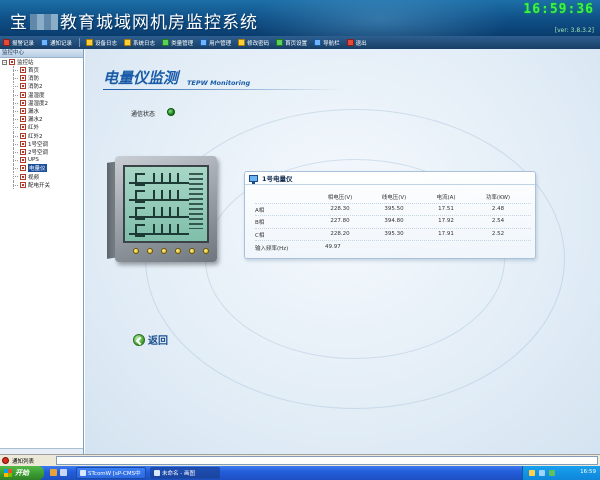 This screenshot has width=600, height=480. I want to click on table-row: C相 228.20 395.30 17.91 2.52, so click(393, 235).